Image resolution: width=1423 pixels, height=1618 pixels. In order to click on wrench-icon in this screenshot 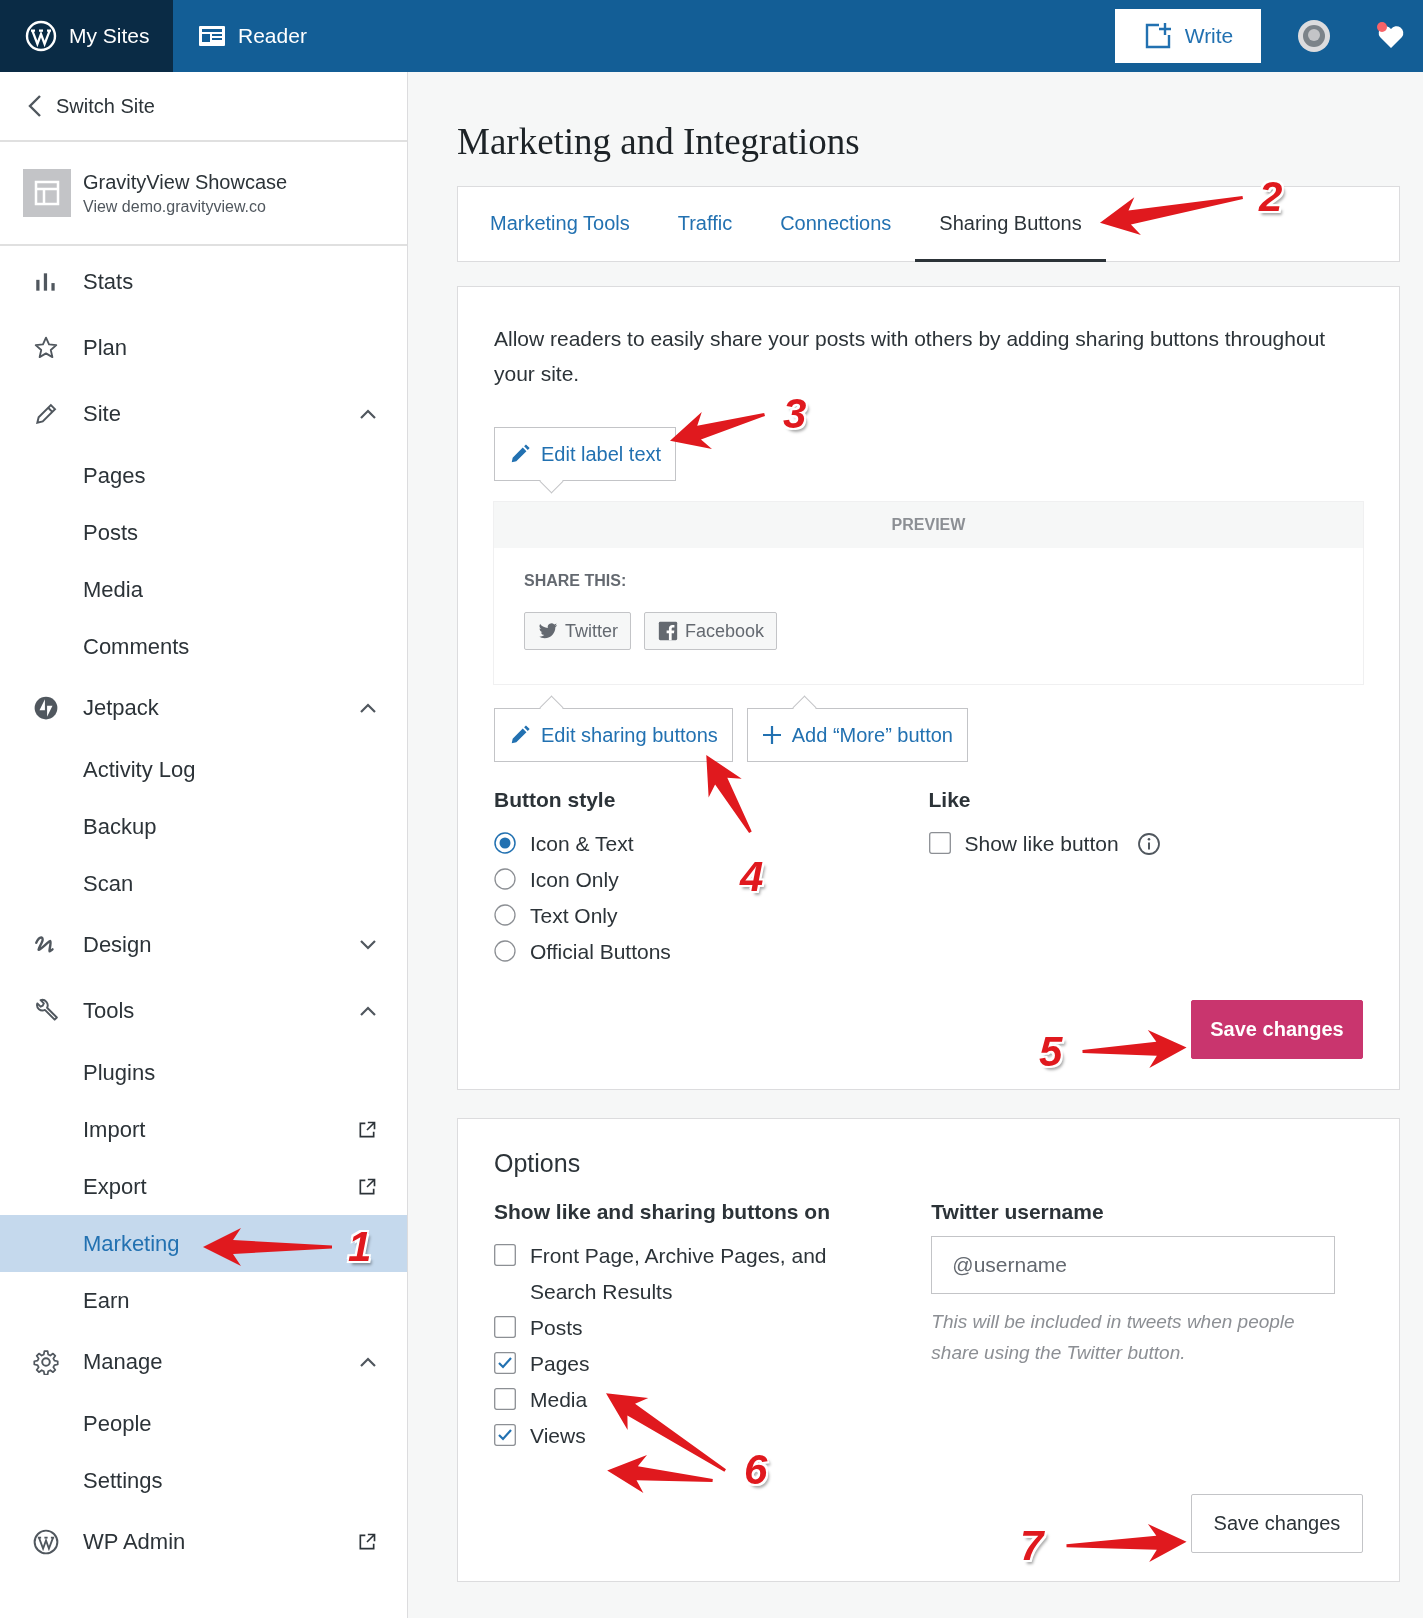, I will do `click(46, 1011)`.